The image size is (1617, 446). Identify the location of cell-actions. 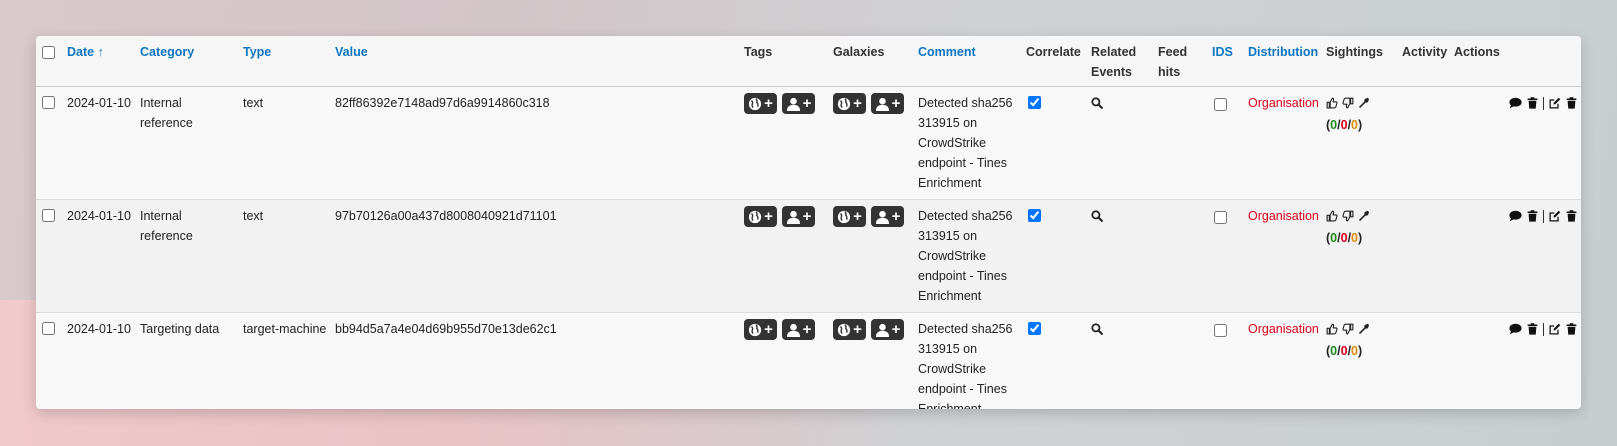
(1515, 256).